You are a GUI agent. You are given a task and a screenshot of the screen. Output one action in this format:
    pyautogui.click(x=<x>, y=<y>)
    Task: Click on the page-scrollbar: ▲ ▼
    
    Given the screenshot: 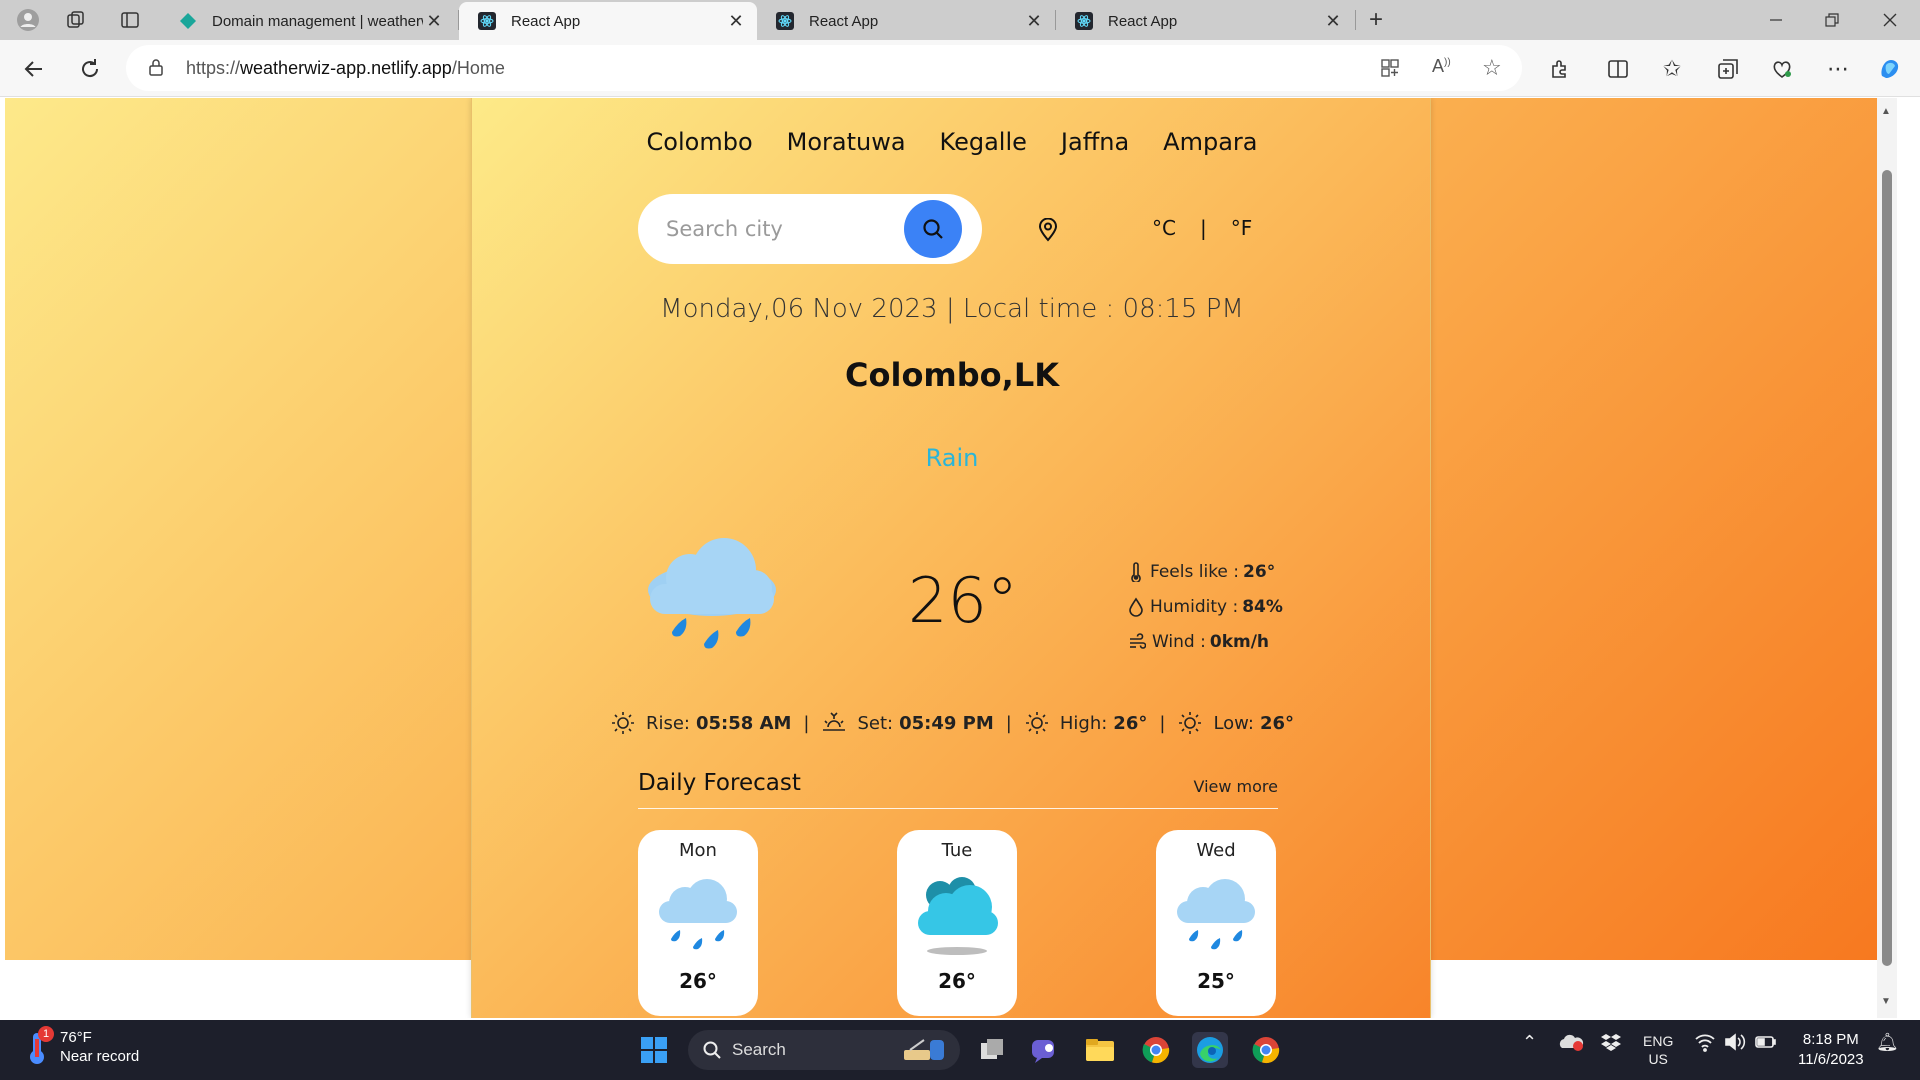 What is the action you would take?
    pyautogui.click(x=1887, y=558)
    